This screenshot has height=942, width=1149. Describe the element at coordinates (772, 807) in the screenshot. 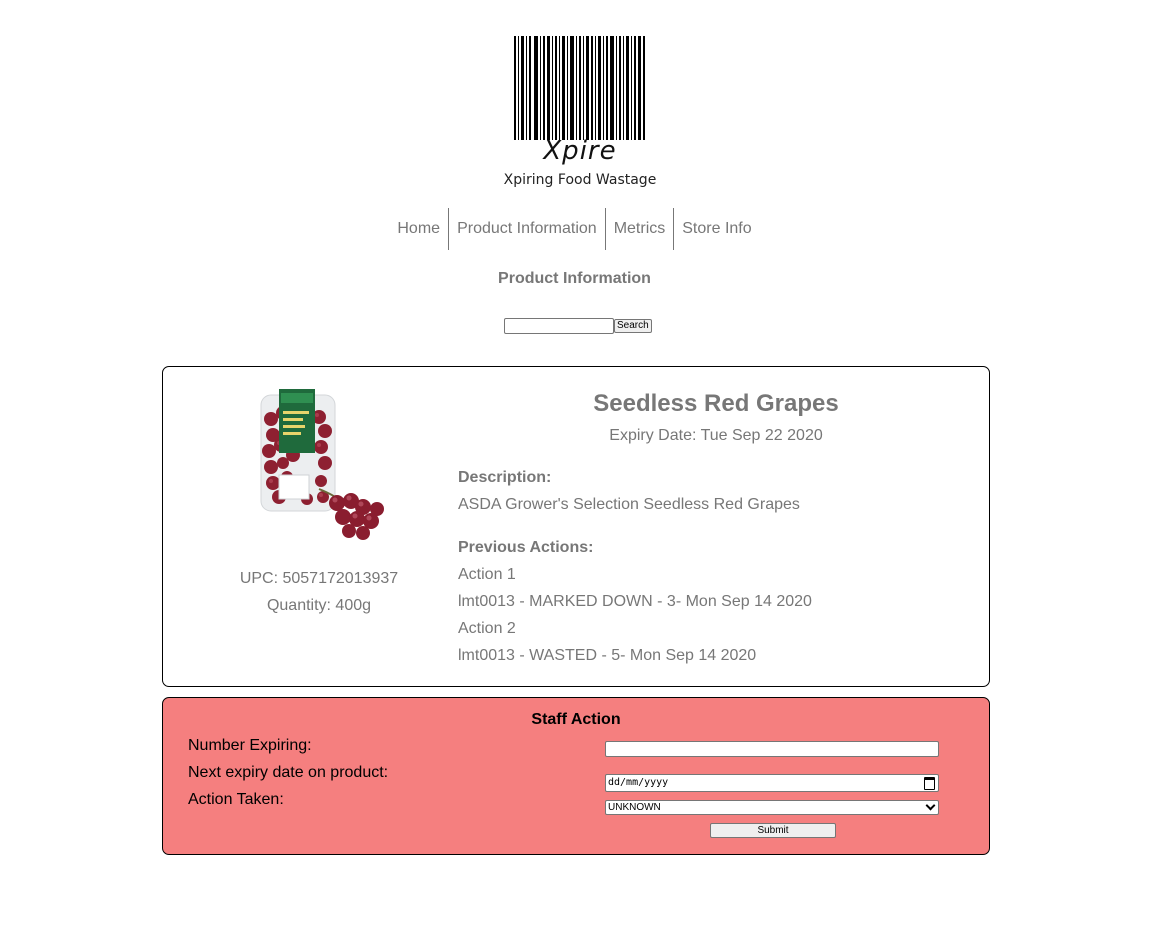

I see `action-taken-select: UNKNOWN` at that location.